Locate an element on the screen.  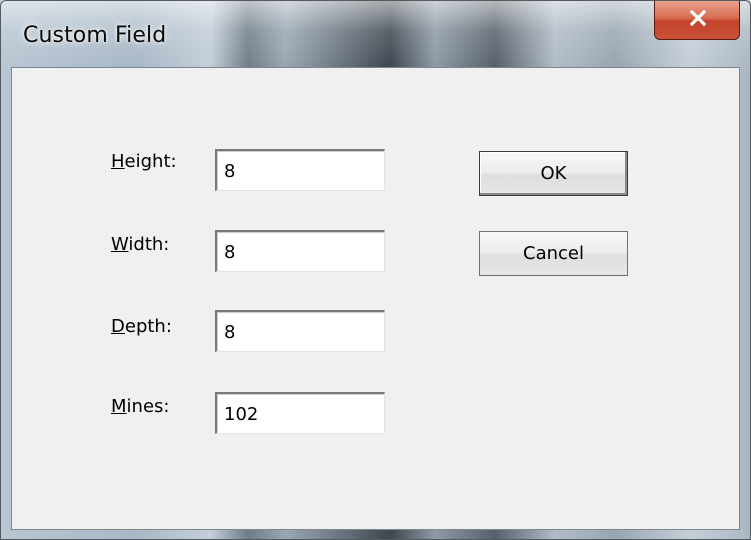
close-icon is located at coordinates (698, 18).